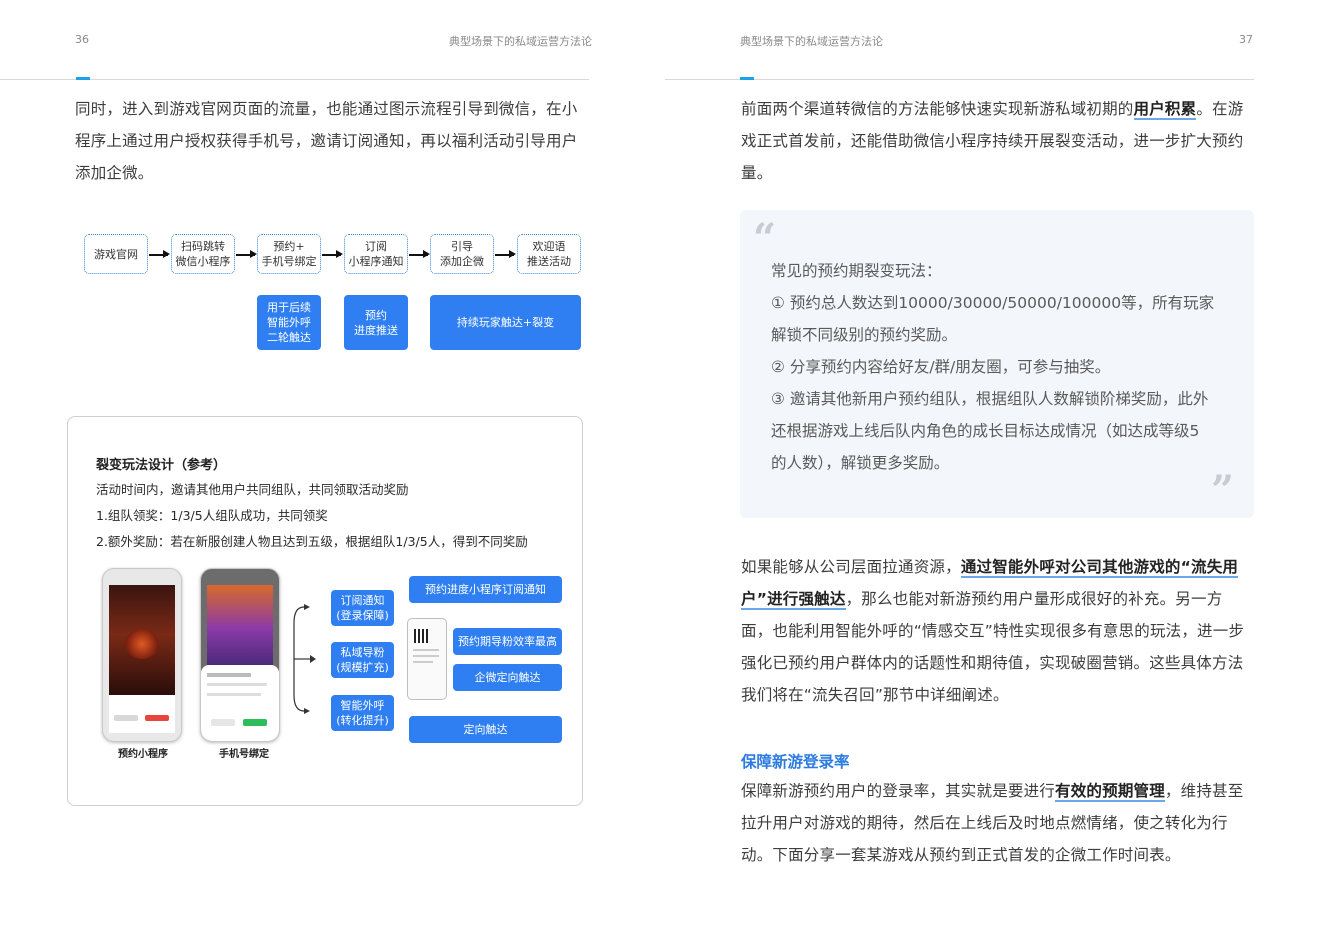  Describe the element at coordinates (982, 600) in the screenshot. I see `text-line: 户”进行强触达，那么也能对新游预约用户量形成很好的补充。另一方` at that location.